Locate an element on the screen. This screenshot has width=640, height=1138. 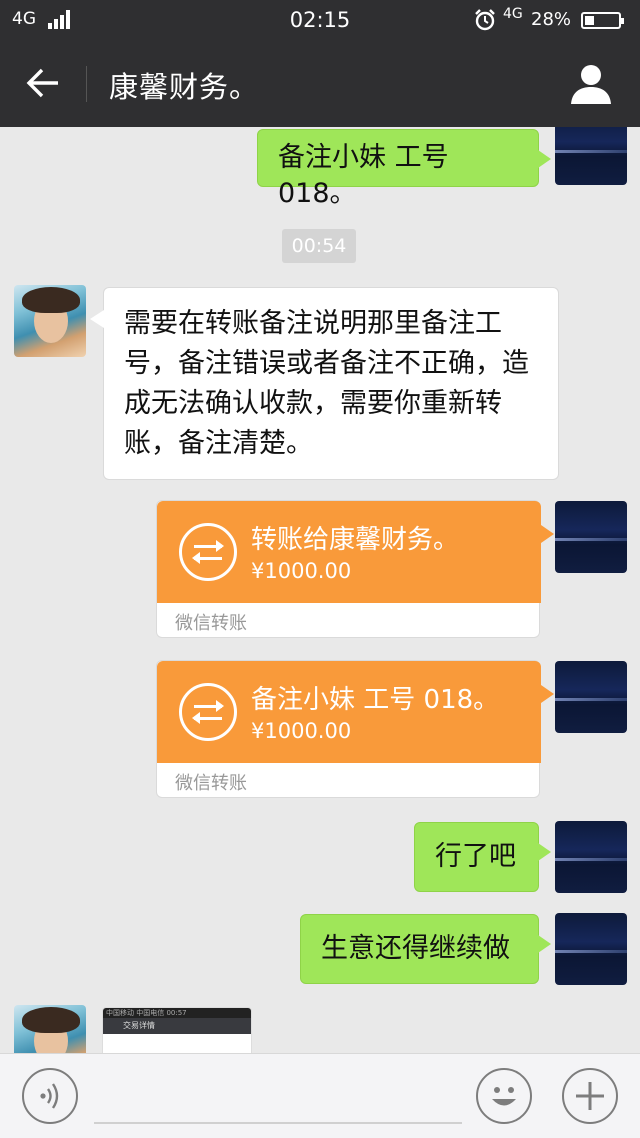
text-input is located at coordinates (278, 1123).